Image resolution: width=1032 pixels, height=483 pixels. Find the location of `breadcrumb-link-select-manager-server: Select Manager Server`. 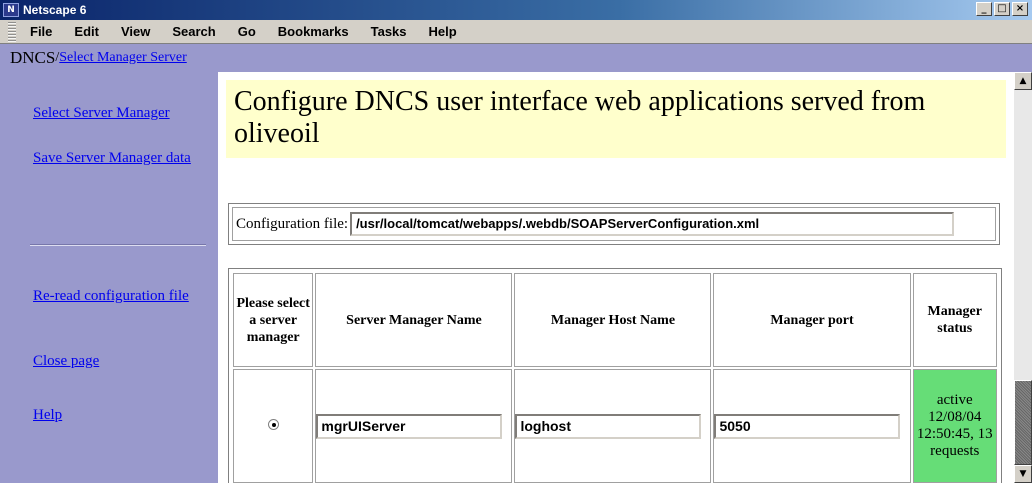

breadcrumb-link-select-manager-server: Select Manager Server is located at coordinates (123, 58).